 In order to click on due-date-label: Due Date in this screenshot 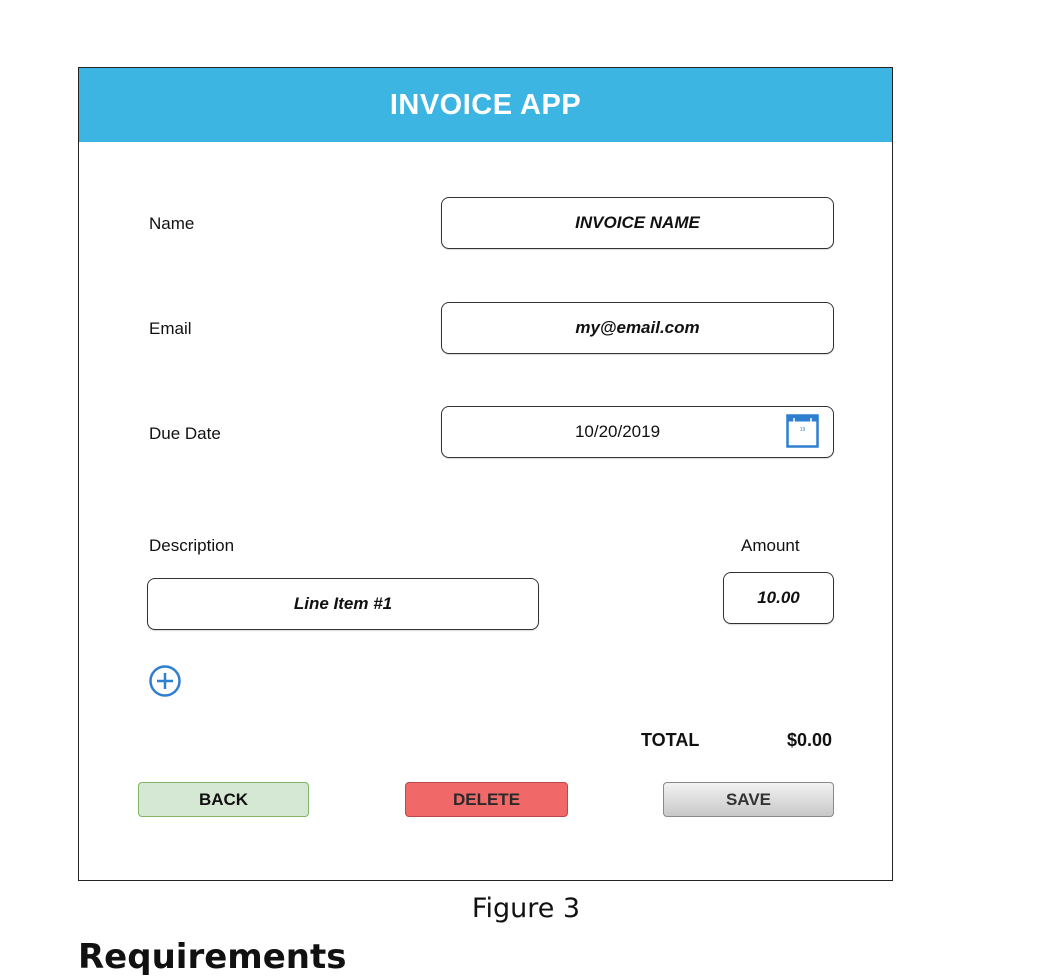, I will do `click(185, 433)`.